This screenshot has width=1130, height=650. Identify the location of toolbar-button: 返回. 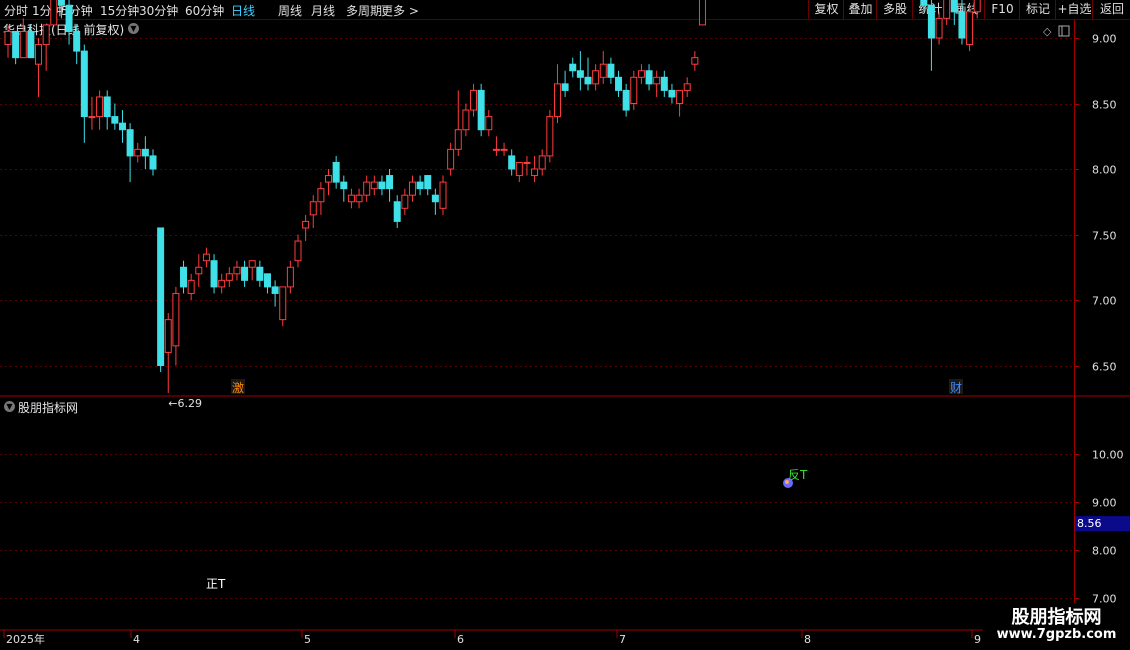
(1111, 9).